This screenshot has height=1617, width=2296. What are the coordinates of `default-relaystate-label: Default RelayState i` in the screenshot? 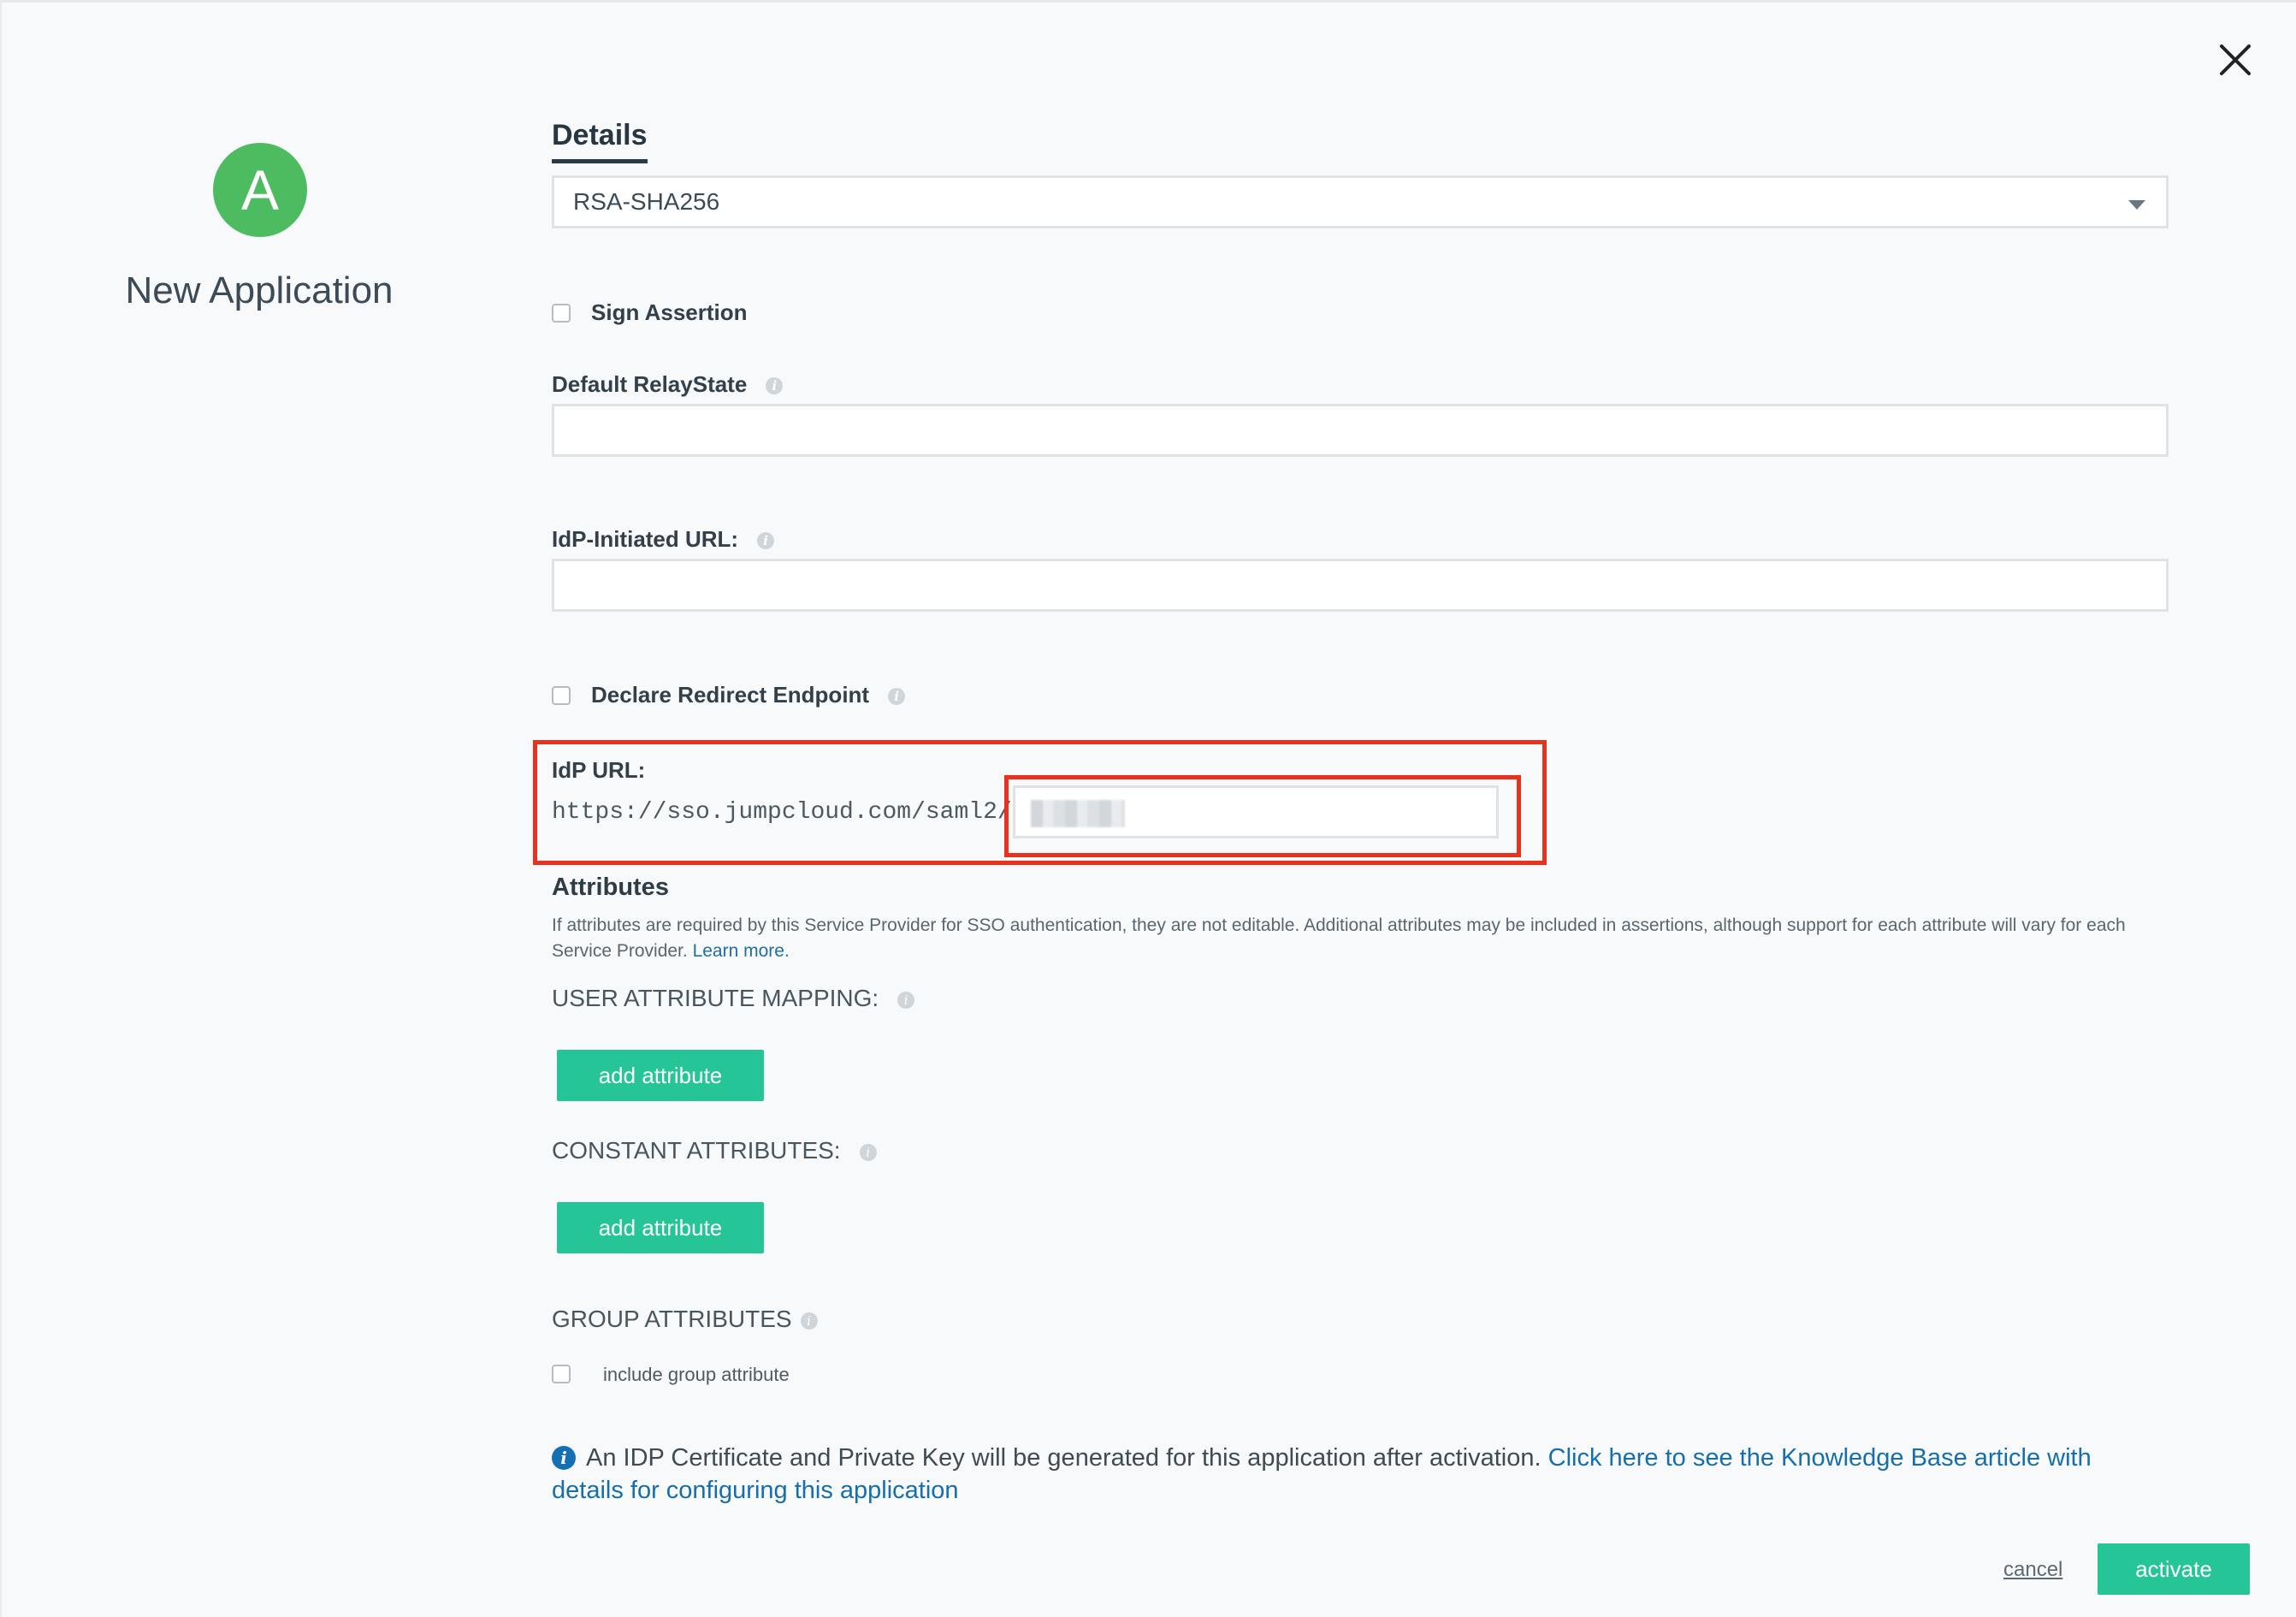 It's located at (668, 384).